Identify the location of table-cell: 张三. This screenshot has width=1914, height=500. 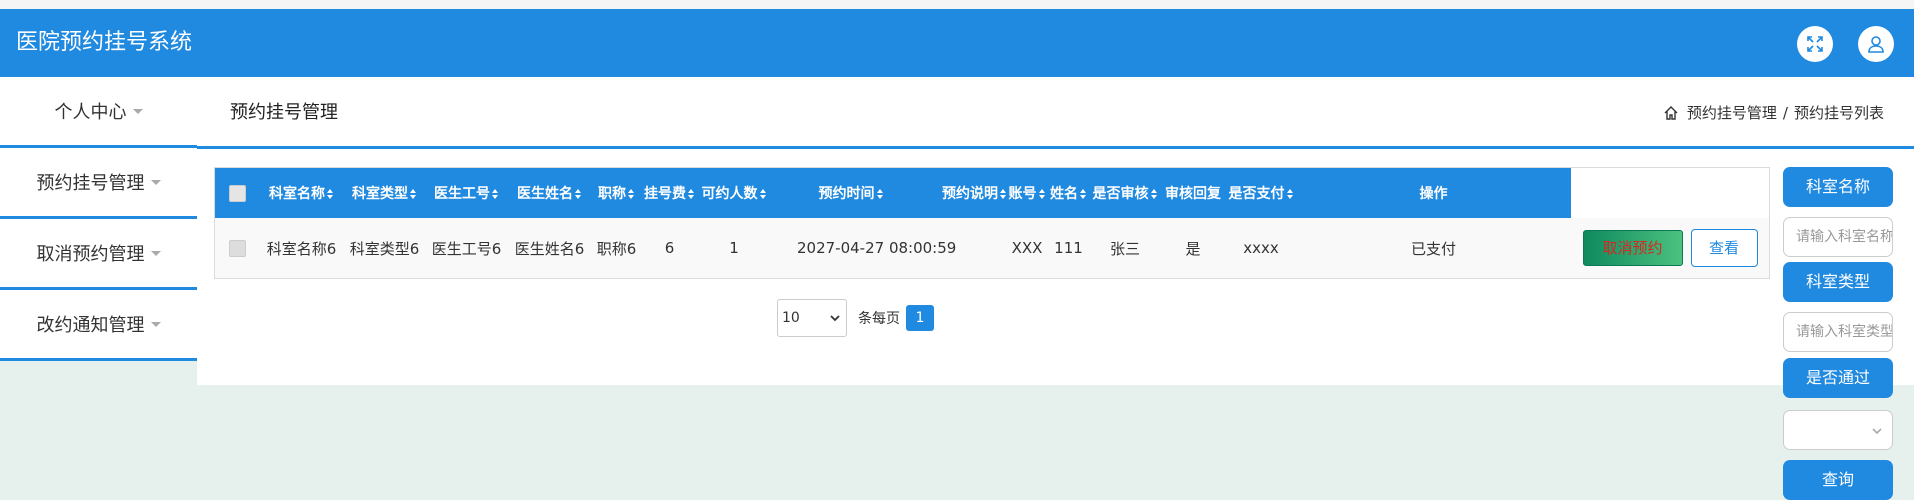
(1124, 248).